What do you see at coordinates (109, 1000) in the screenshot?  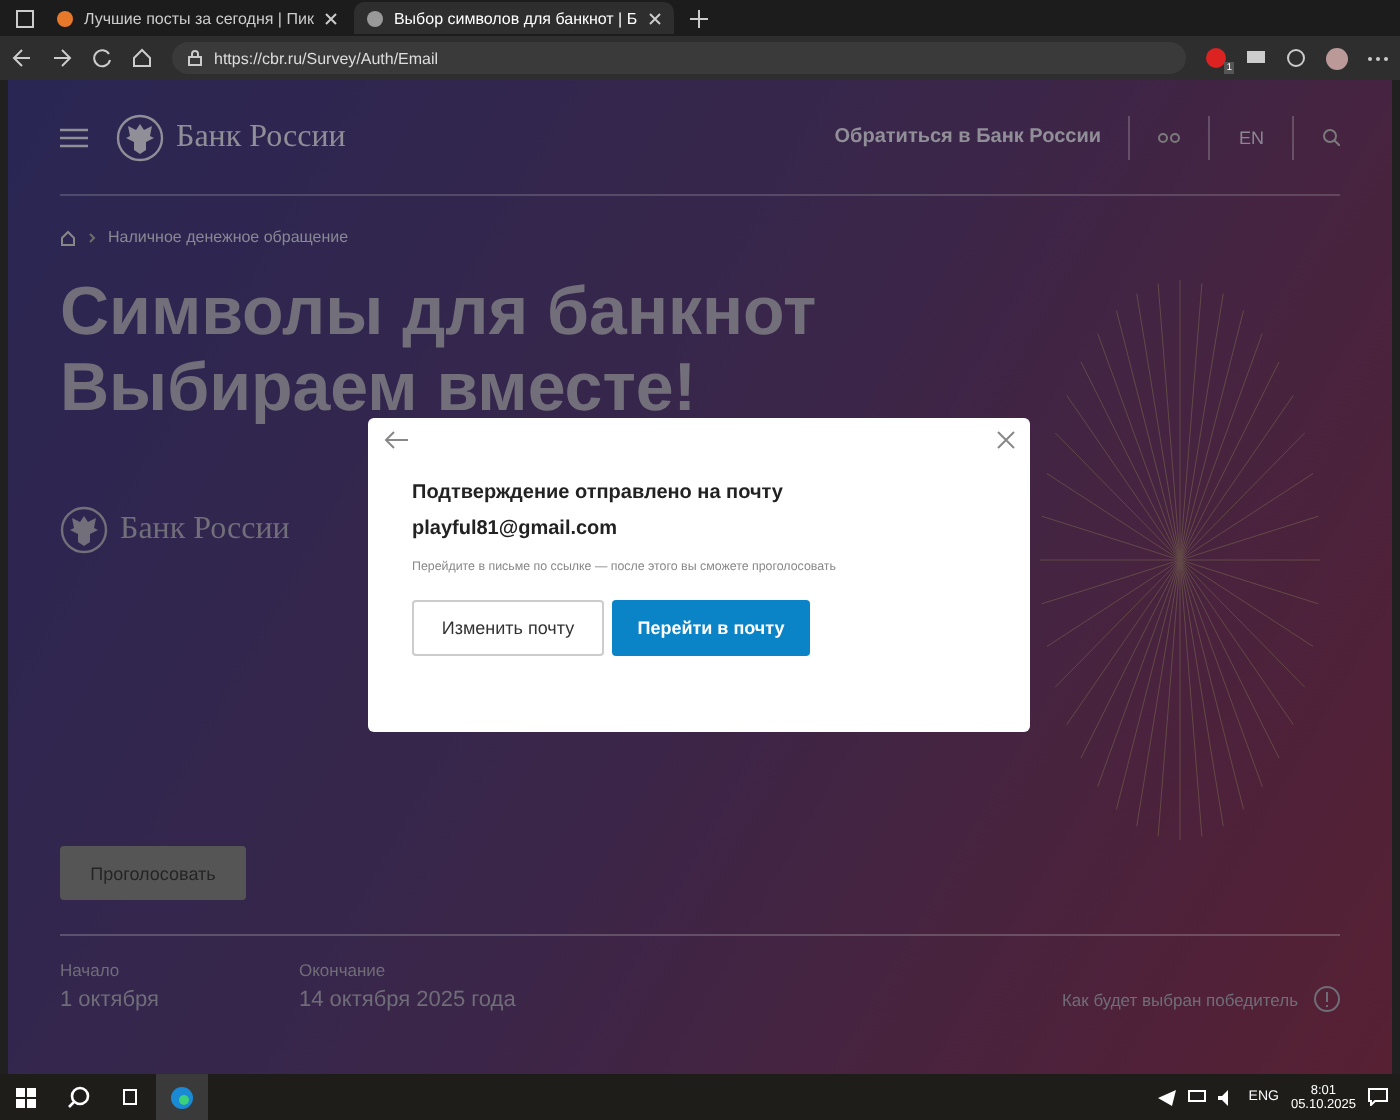 I see `date-value: 1 октября` at bounding box center [109, 1000].